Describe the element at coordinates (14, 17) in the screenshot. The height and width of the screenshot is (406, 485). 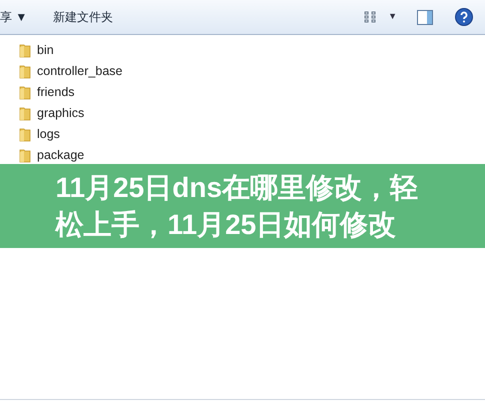
I see `share-menu: 享 ▼` at that location.